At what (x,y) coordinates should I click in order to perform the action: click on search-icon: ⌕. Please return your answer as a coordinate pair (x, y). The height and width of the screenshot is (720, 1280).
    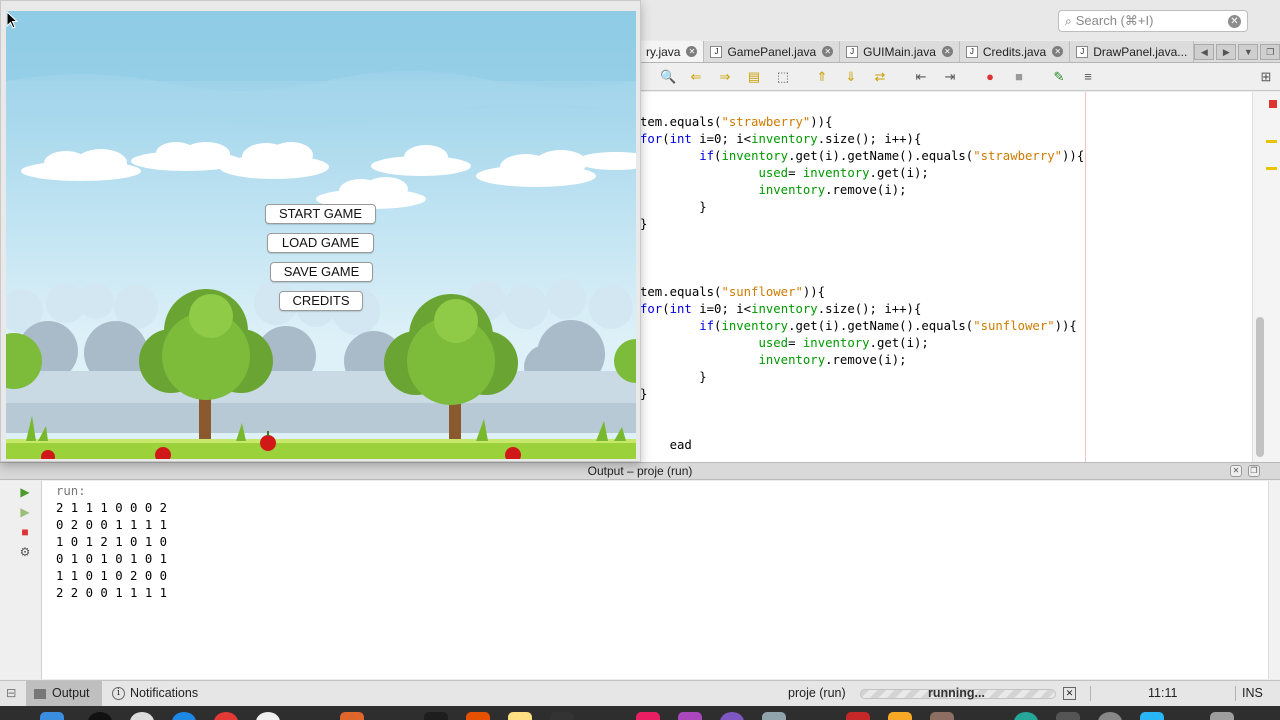
    Looking at the image, I should click on (1068, 20).